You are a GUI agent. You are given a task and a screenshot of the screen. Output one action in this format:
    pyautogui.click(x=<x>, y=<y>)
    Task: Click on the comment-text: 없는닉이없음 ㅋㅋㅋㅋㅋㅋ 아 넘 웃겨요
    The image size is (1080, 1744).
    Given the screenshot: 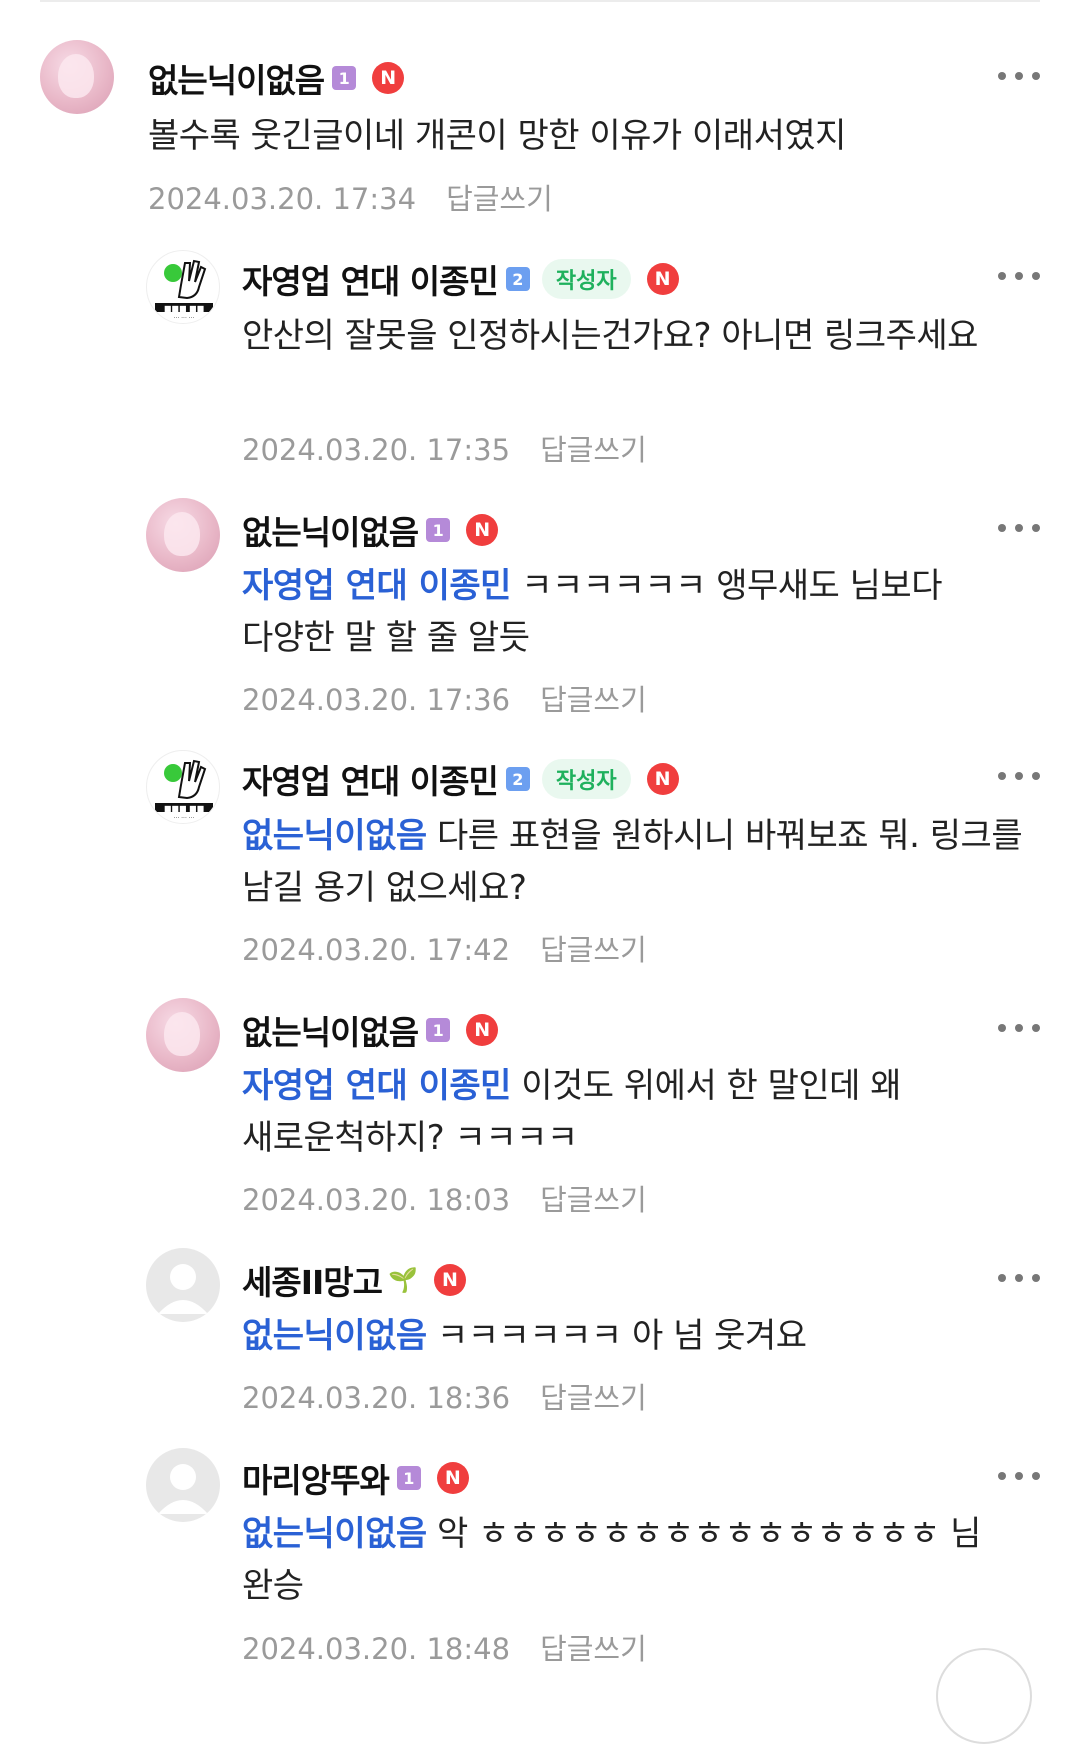 What is the action you would take?
    pyautogui.click(x=524, y=1336)
    